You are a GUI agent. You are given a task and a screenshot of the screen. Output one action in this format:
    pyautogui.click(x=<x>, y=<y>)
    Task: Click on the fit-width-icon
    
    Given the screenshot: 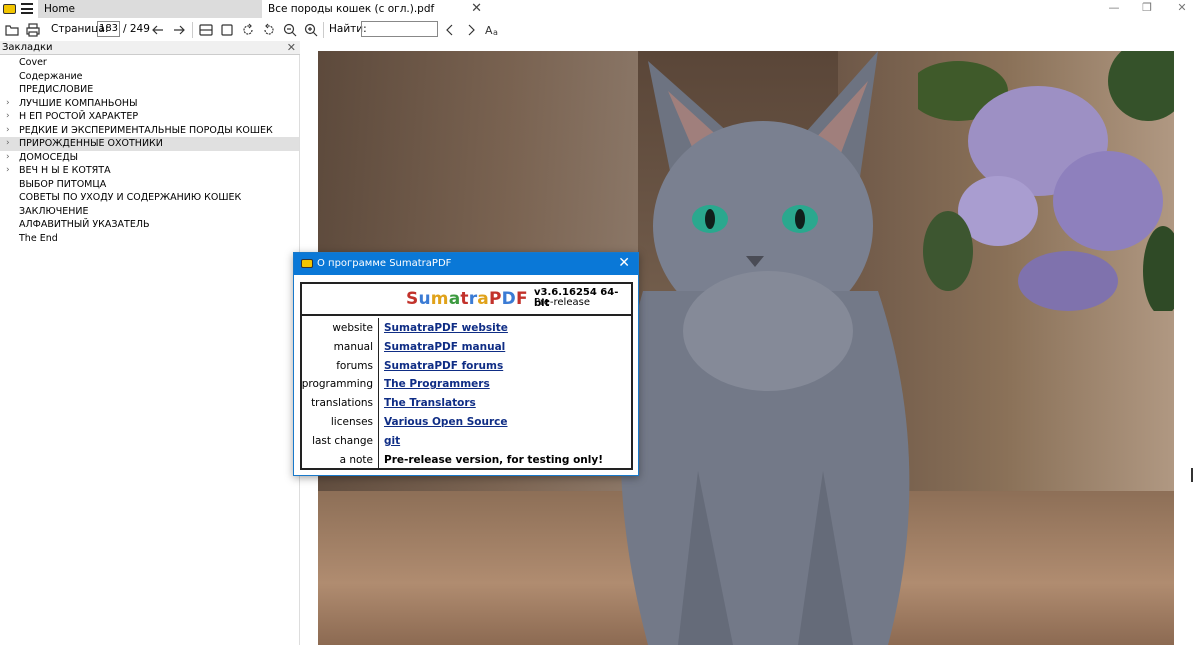 What is the action you would take?
    pyautogui.click(x=227, y=30)
    